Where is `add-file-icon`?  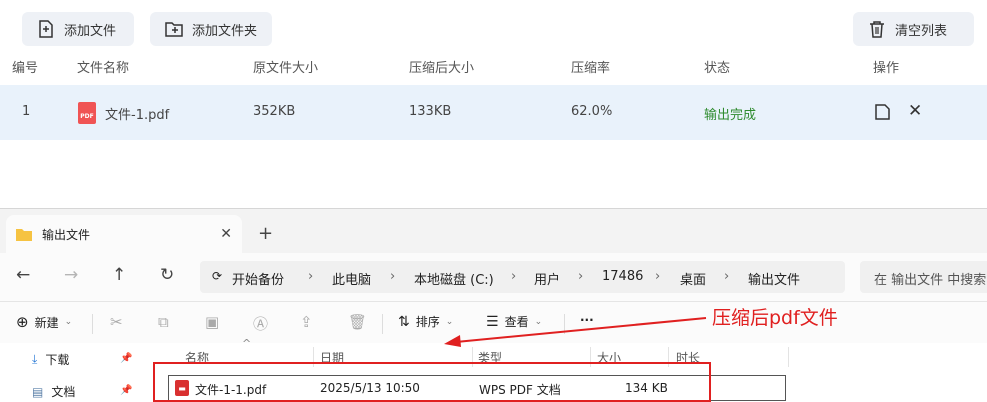 add-file-icon is located at coordinates (46, 29).